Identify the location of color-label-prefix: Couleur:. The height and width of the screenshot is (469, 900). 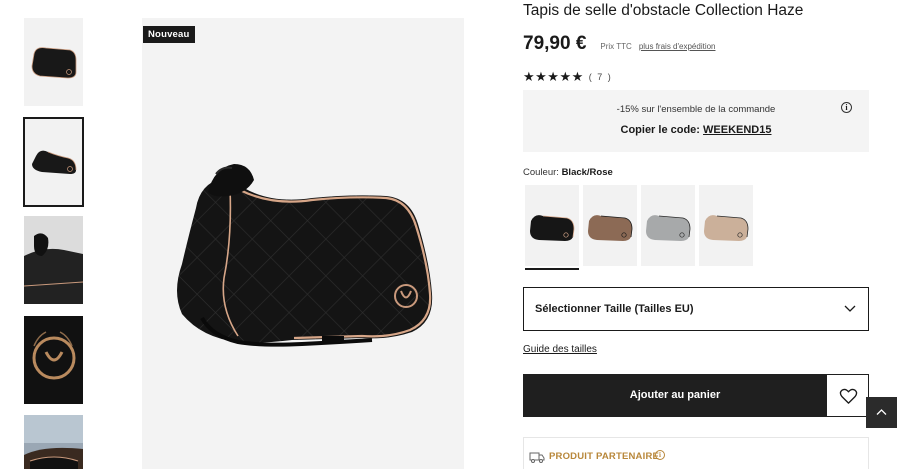
(542, 172).